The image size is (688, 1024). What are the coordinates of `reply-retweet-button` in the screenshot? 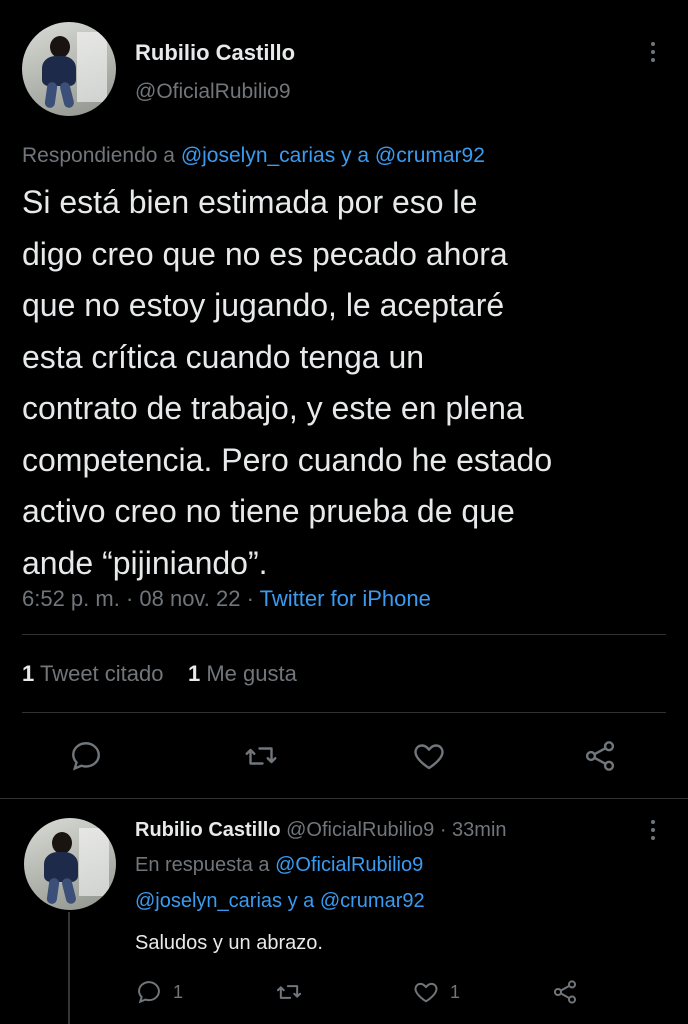 It's located at (294, 992).